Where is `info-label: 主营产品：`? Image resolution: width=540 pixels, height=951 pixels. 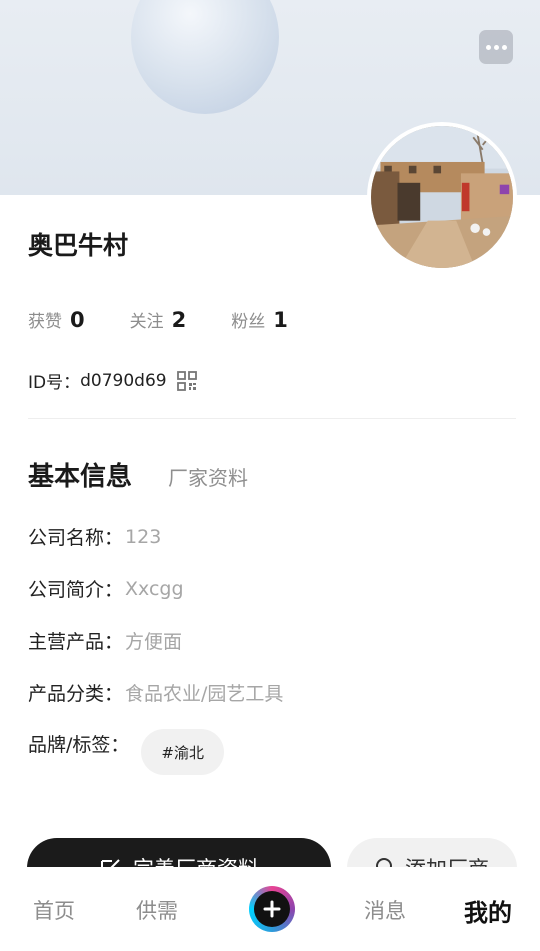
info-label: 主营产品： is located at coordinates (76, 642).